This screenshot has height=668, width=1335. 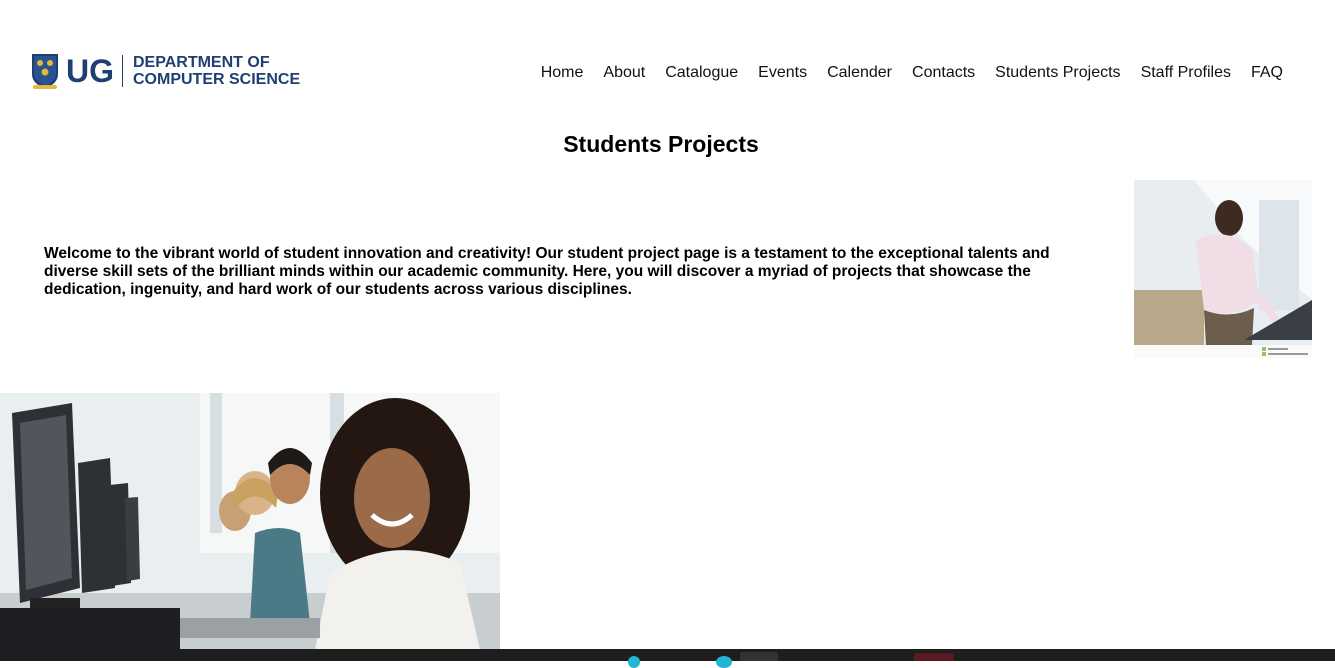 What do you see at coordinates (90, 71) in the screenshot?
I see `logo-abbreviation: UG` at bounding box center [90, 71].